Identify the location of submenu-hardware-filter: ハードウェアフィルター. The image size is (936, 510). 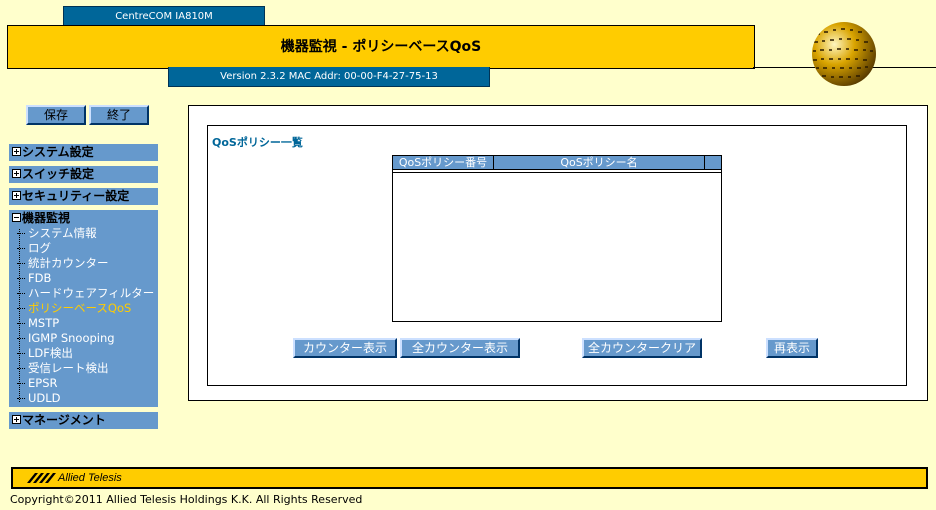
(85, 293).